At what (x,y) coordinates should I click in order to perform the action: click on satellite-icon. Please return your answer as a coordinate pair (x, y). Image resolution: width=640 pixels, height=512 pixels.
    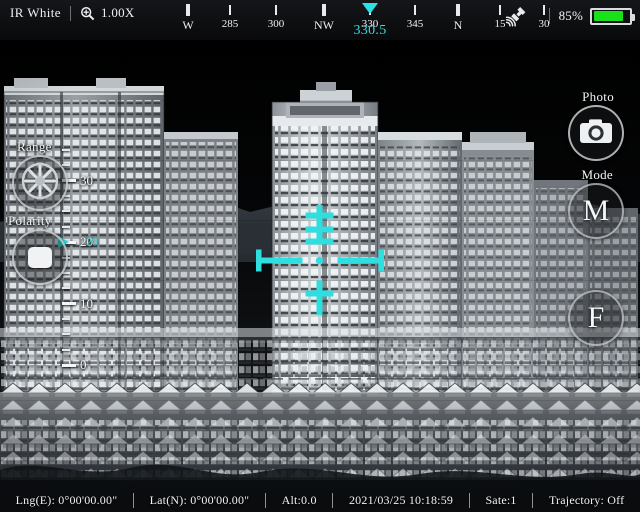
    Looking at the image, I should click on (518, 17).